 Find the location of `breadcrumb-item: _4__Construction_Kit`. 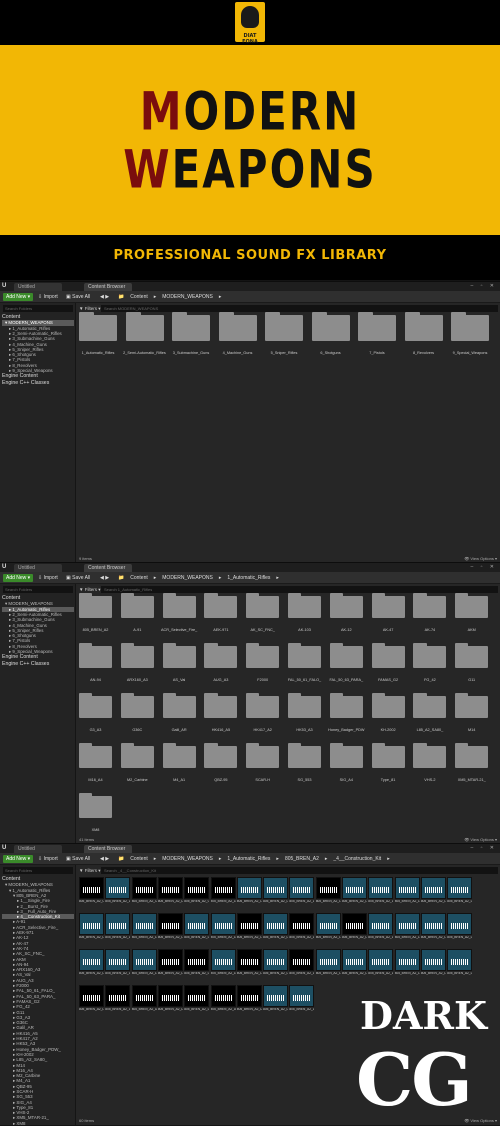

breadcrumb-item: _4__Construction_Kit is located at coordinates (357, 859).